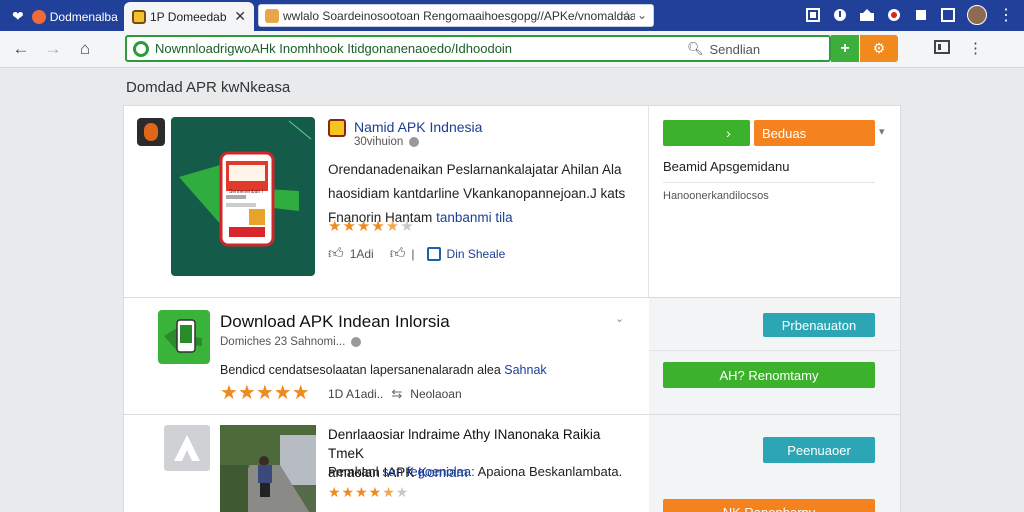 Image resolution: width=1024 pixels, height=512 pixels. I want to click on download-apk-button: NK Ranonbarny, so click(769, 505).